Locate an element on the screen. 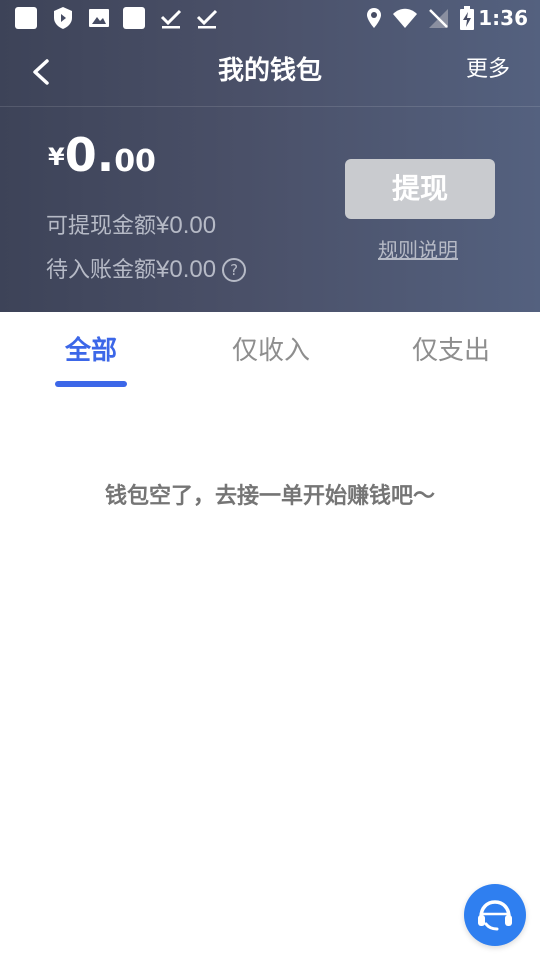 Image resolution: width=540 pixels, height=960 pixels. pending-label: 待入账金额 is located at coordinates (101, 270).